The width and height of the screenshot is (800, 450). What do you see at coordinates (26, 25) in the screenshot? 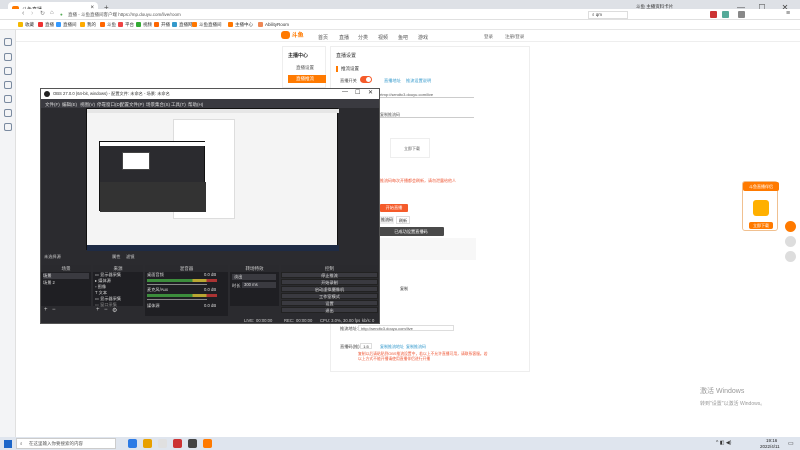
I see `bookmark-item: 收藏` at bounding box center [26, 25].